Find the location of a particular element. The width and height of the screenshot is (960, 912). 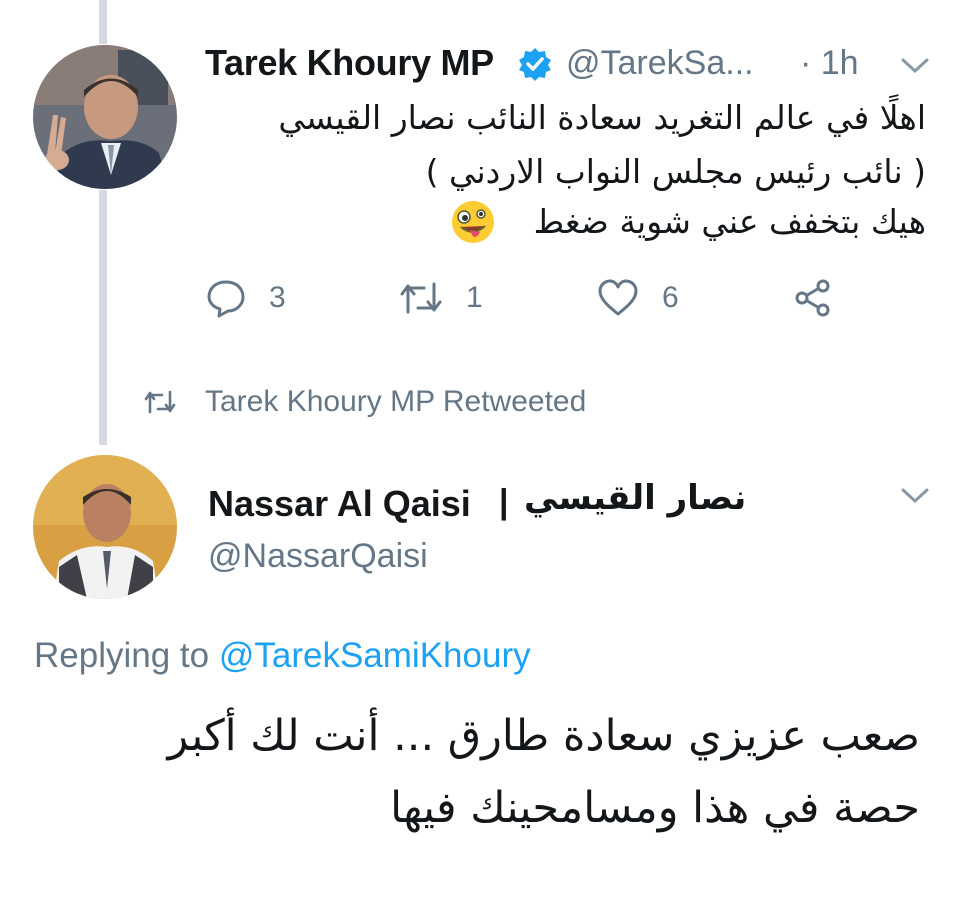

retweet-button: 1 is located at coordinates (440, 298).